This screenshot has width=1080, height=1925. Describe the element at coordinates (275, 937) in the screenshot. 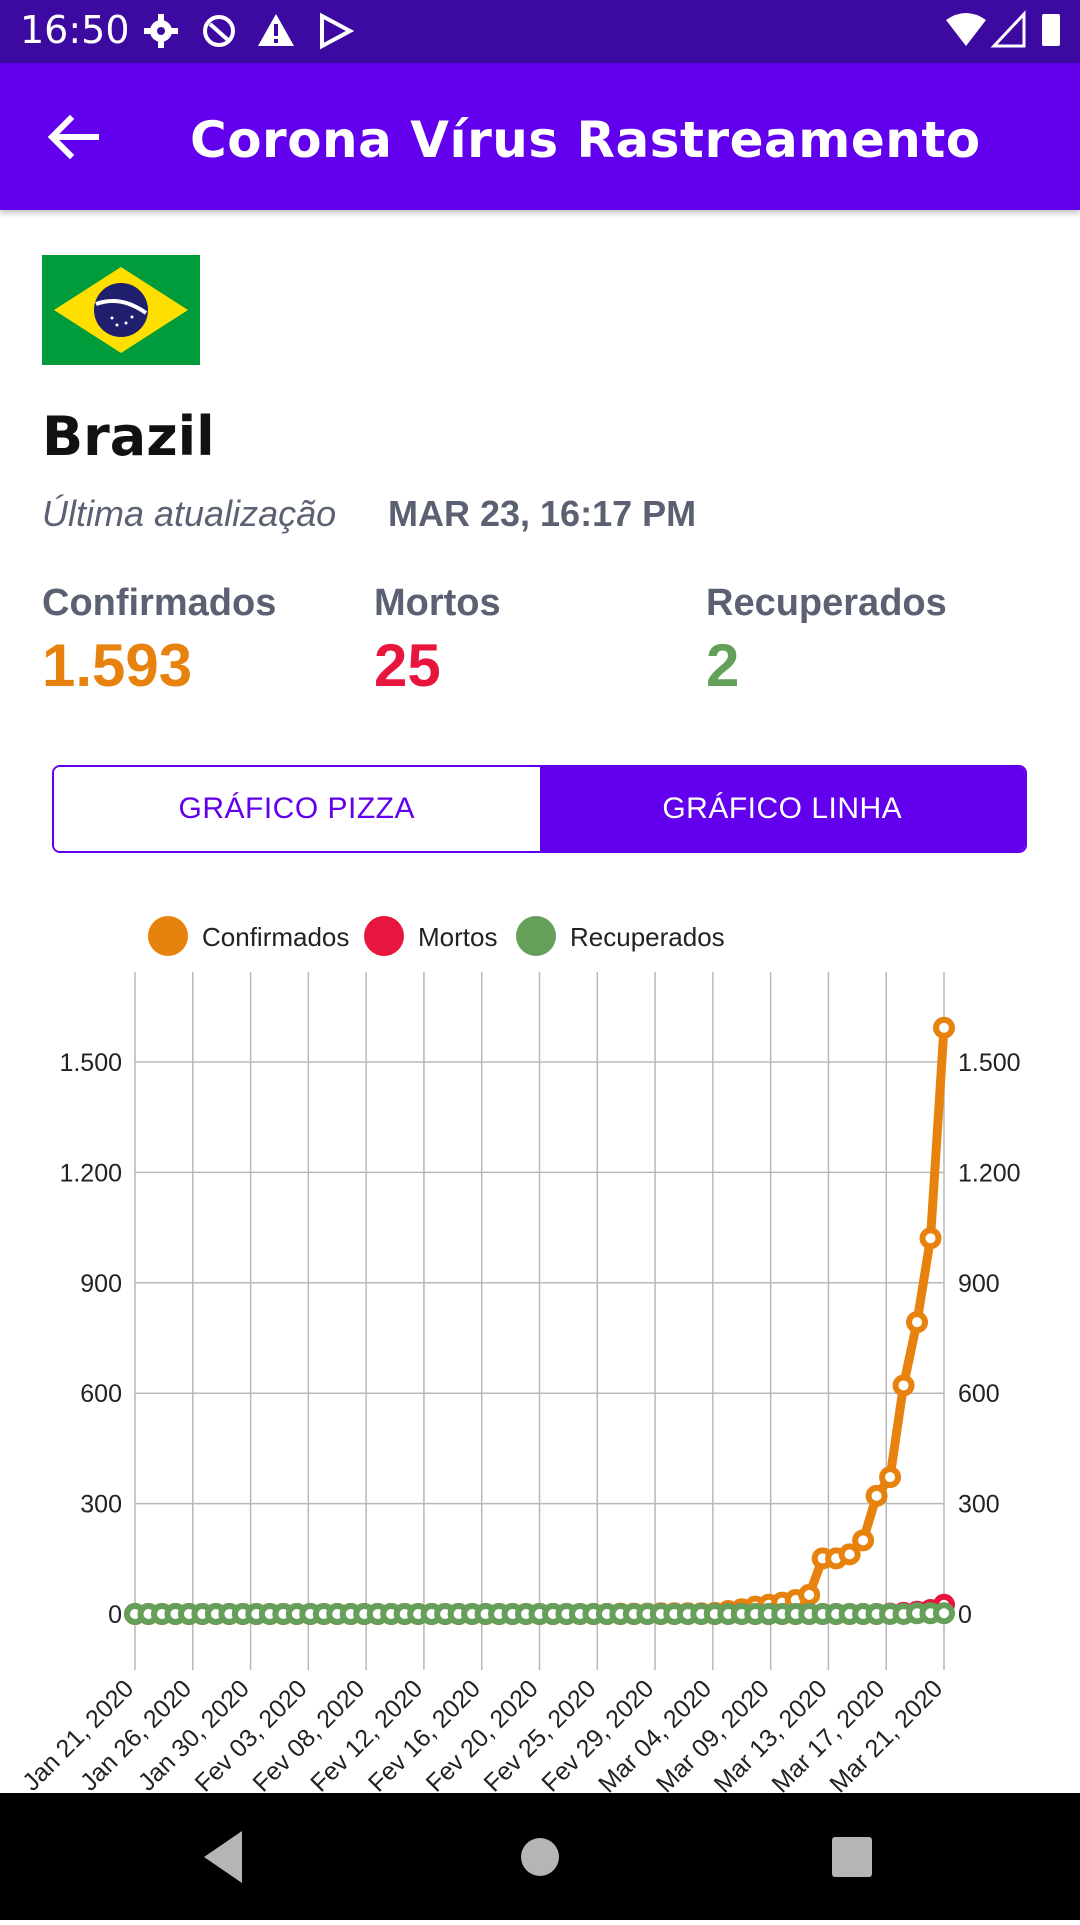

I see `legend-label: Confirmados` at that location.